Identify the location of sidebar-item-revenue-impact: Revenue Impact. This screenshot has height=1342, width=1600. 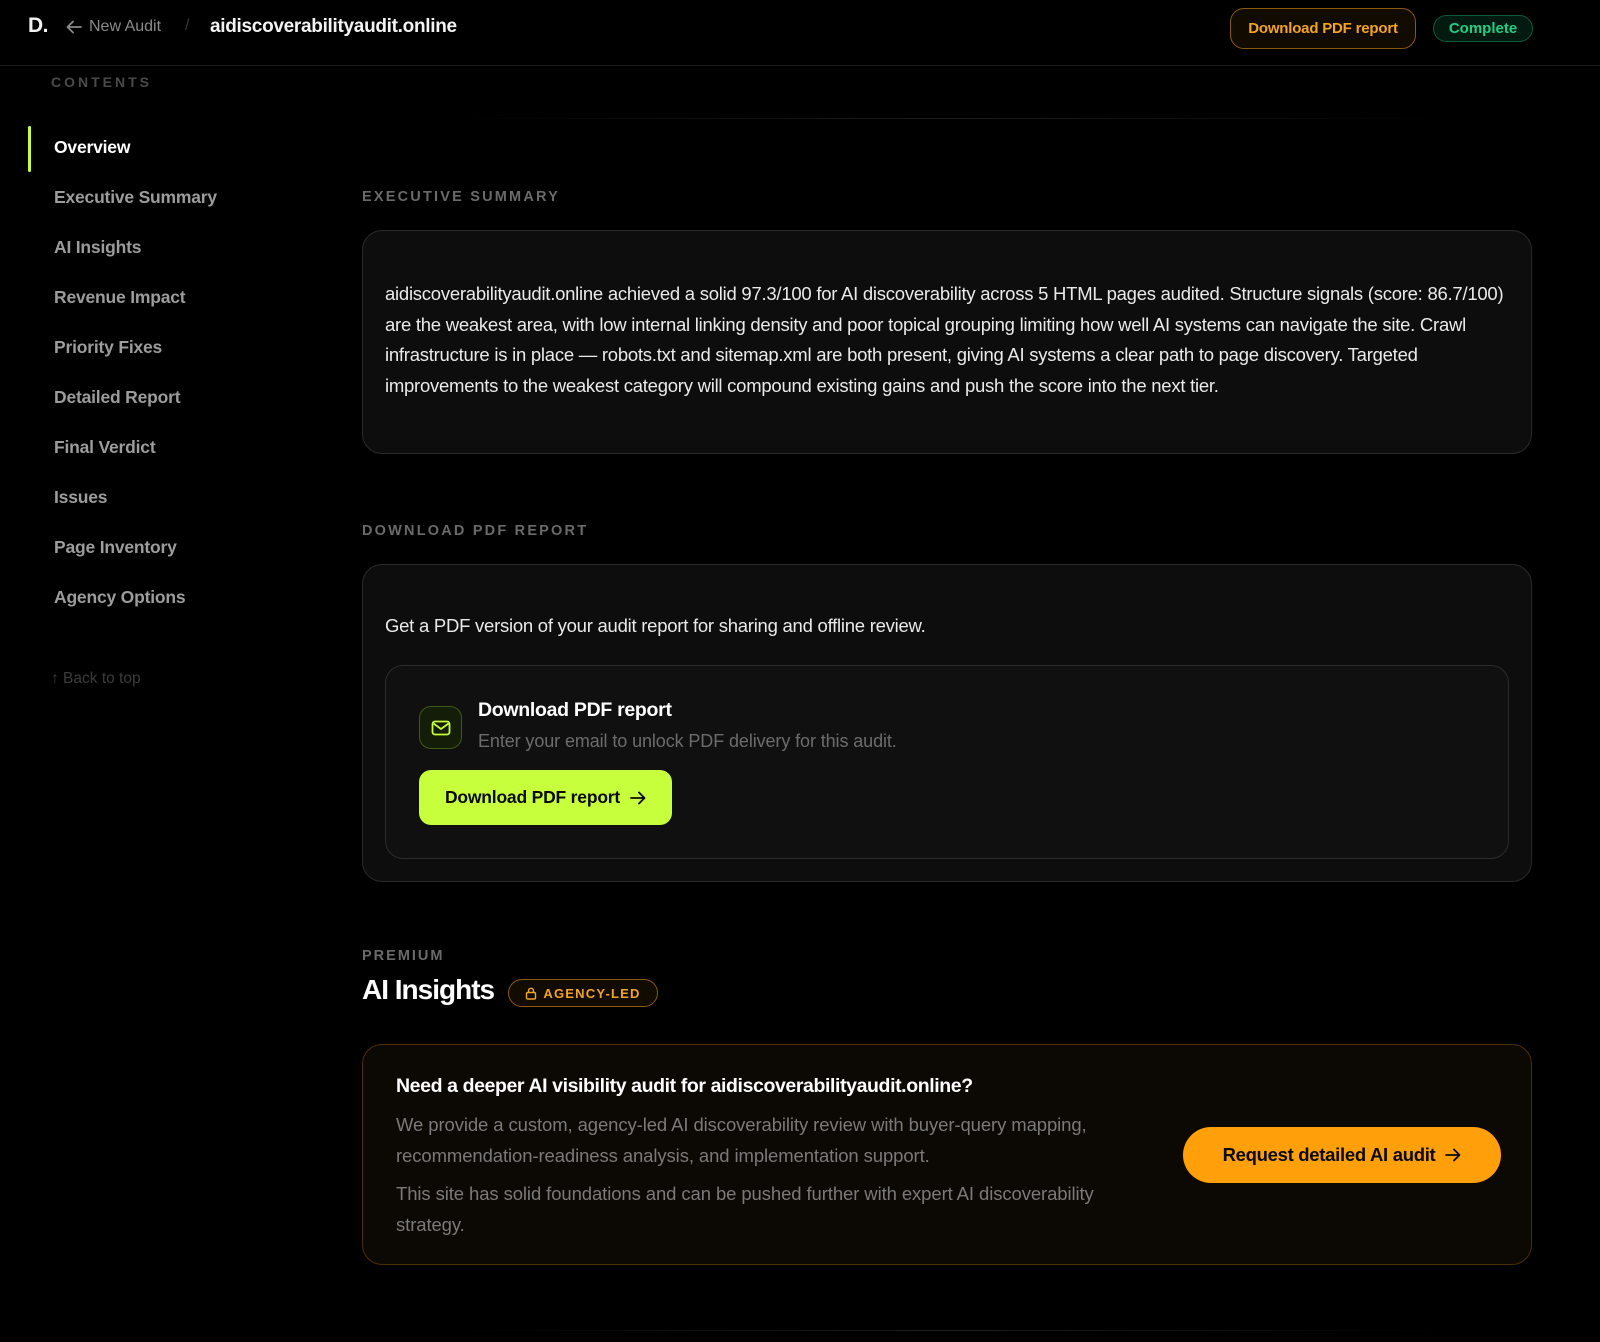
(158, 297).